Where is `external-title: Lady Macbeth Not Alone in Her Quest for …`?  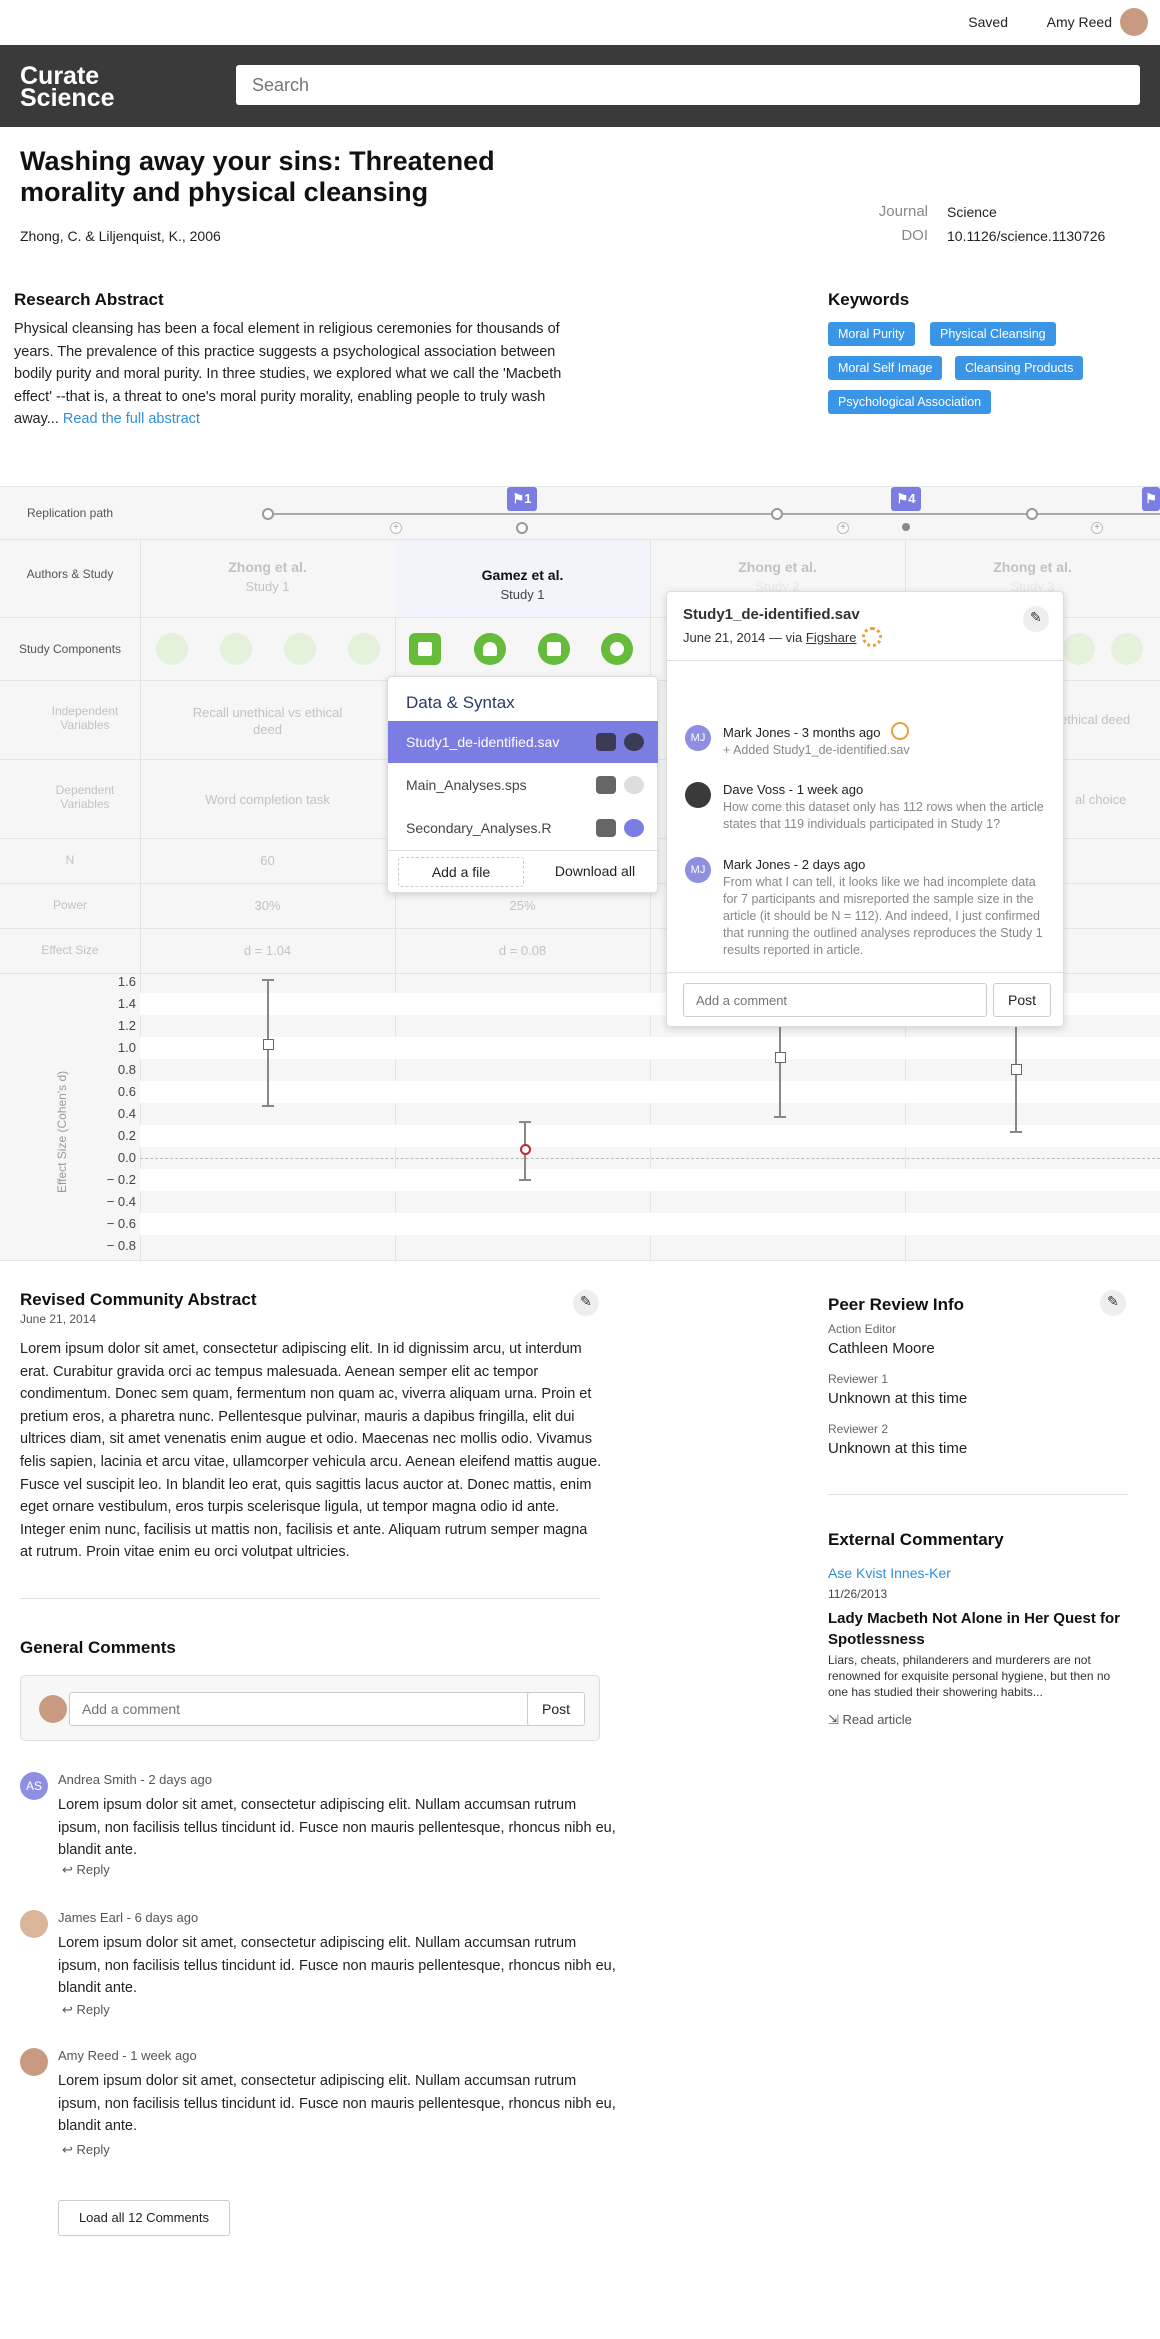
external-title: Lady Macbeth Not Alone in Her Quest for … is located at coordinates (978, 1629).